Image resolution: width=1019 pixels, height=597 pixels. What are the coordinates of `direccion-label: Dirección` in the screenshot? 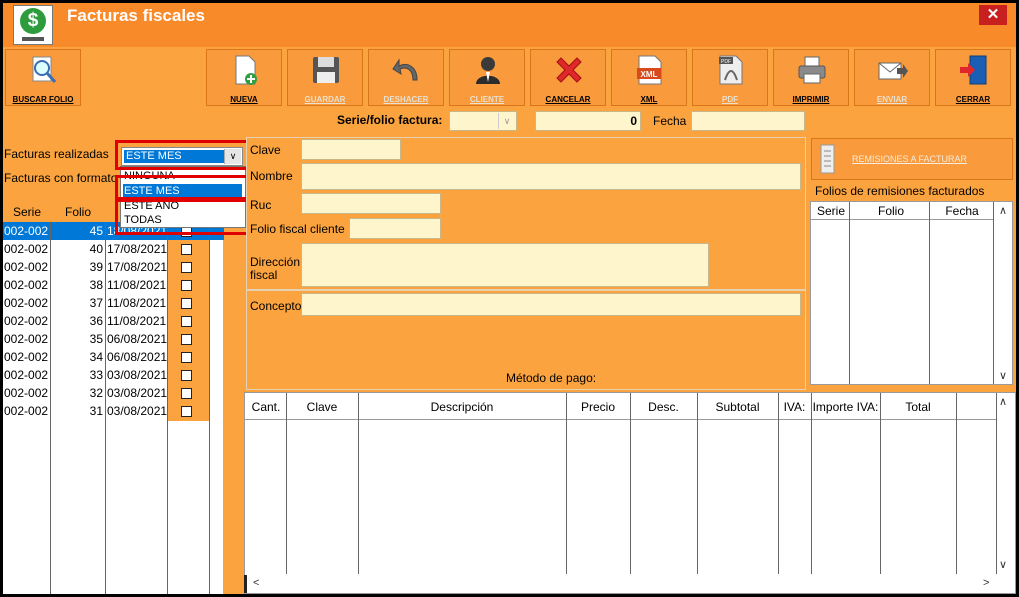 It's located at (275, 262).